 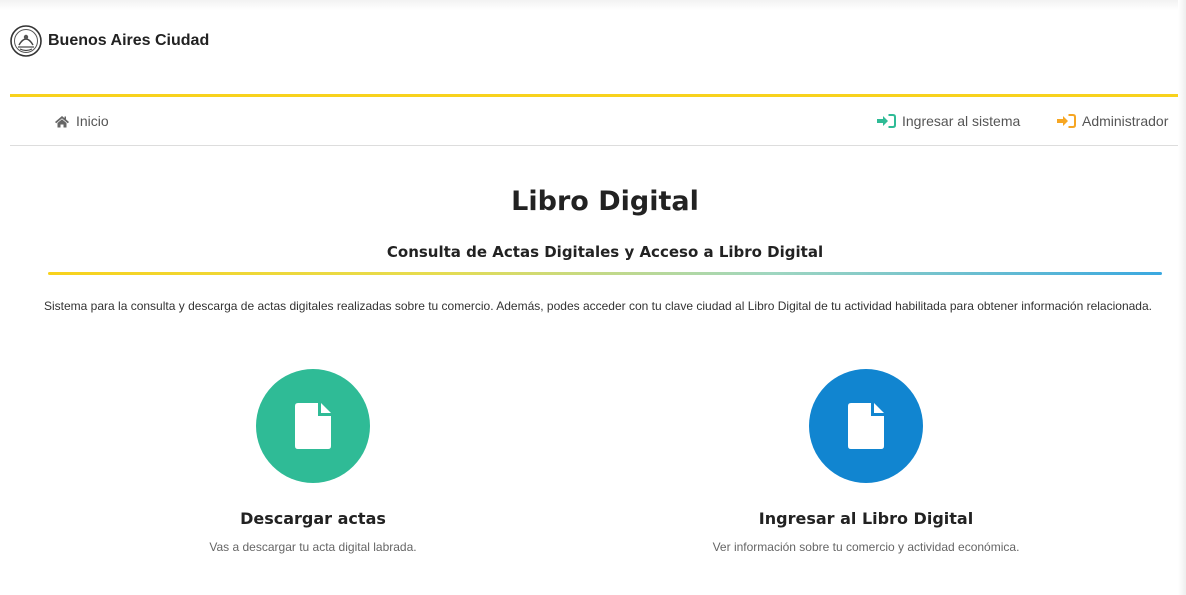 I want to click on libro-digital-button, so click(x=866, y=426).